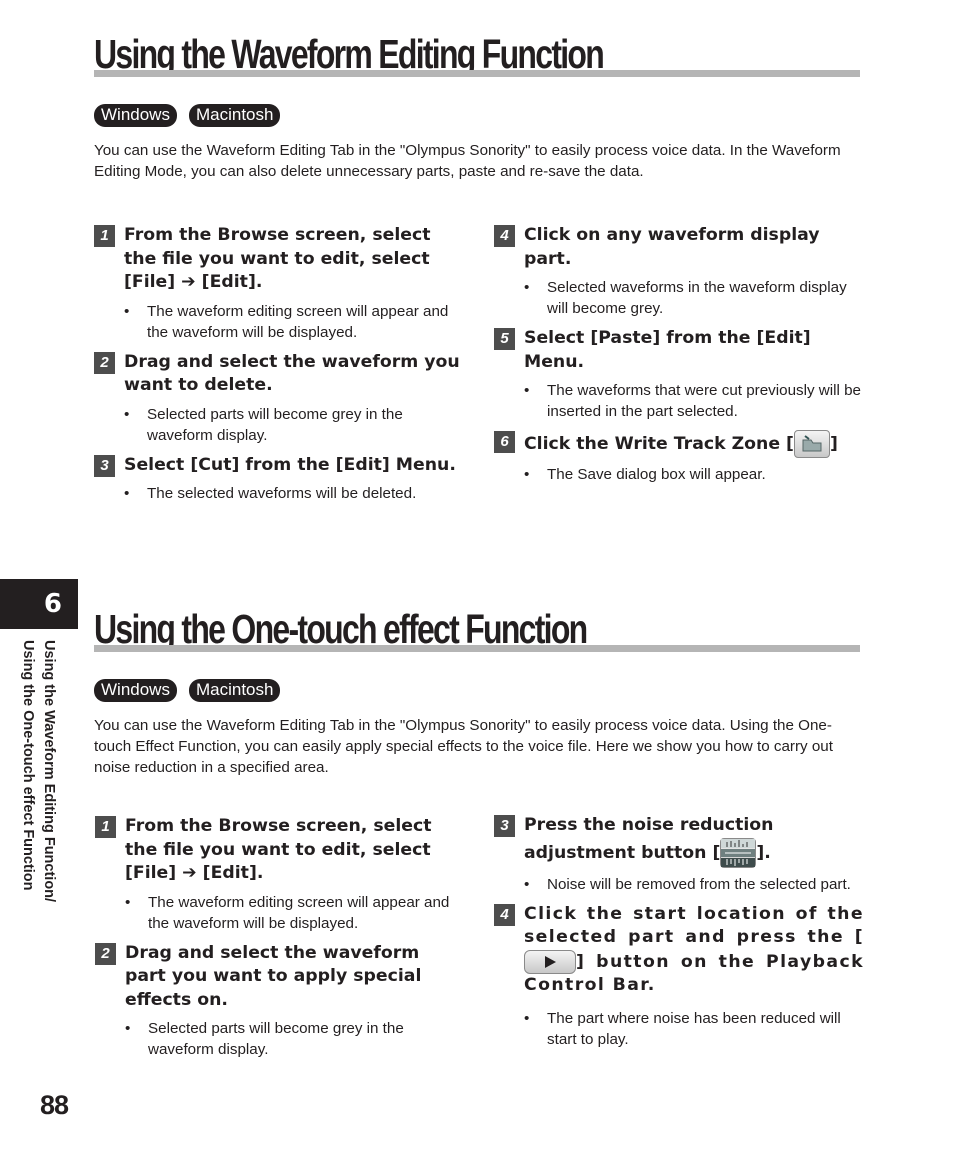  What do you see at coordinates (39, 604) in the screenshot?
I see `chapter-tab: 6` at bounding box center [39, 604].